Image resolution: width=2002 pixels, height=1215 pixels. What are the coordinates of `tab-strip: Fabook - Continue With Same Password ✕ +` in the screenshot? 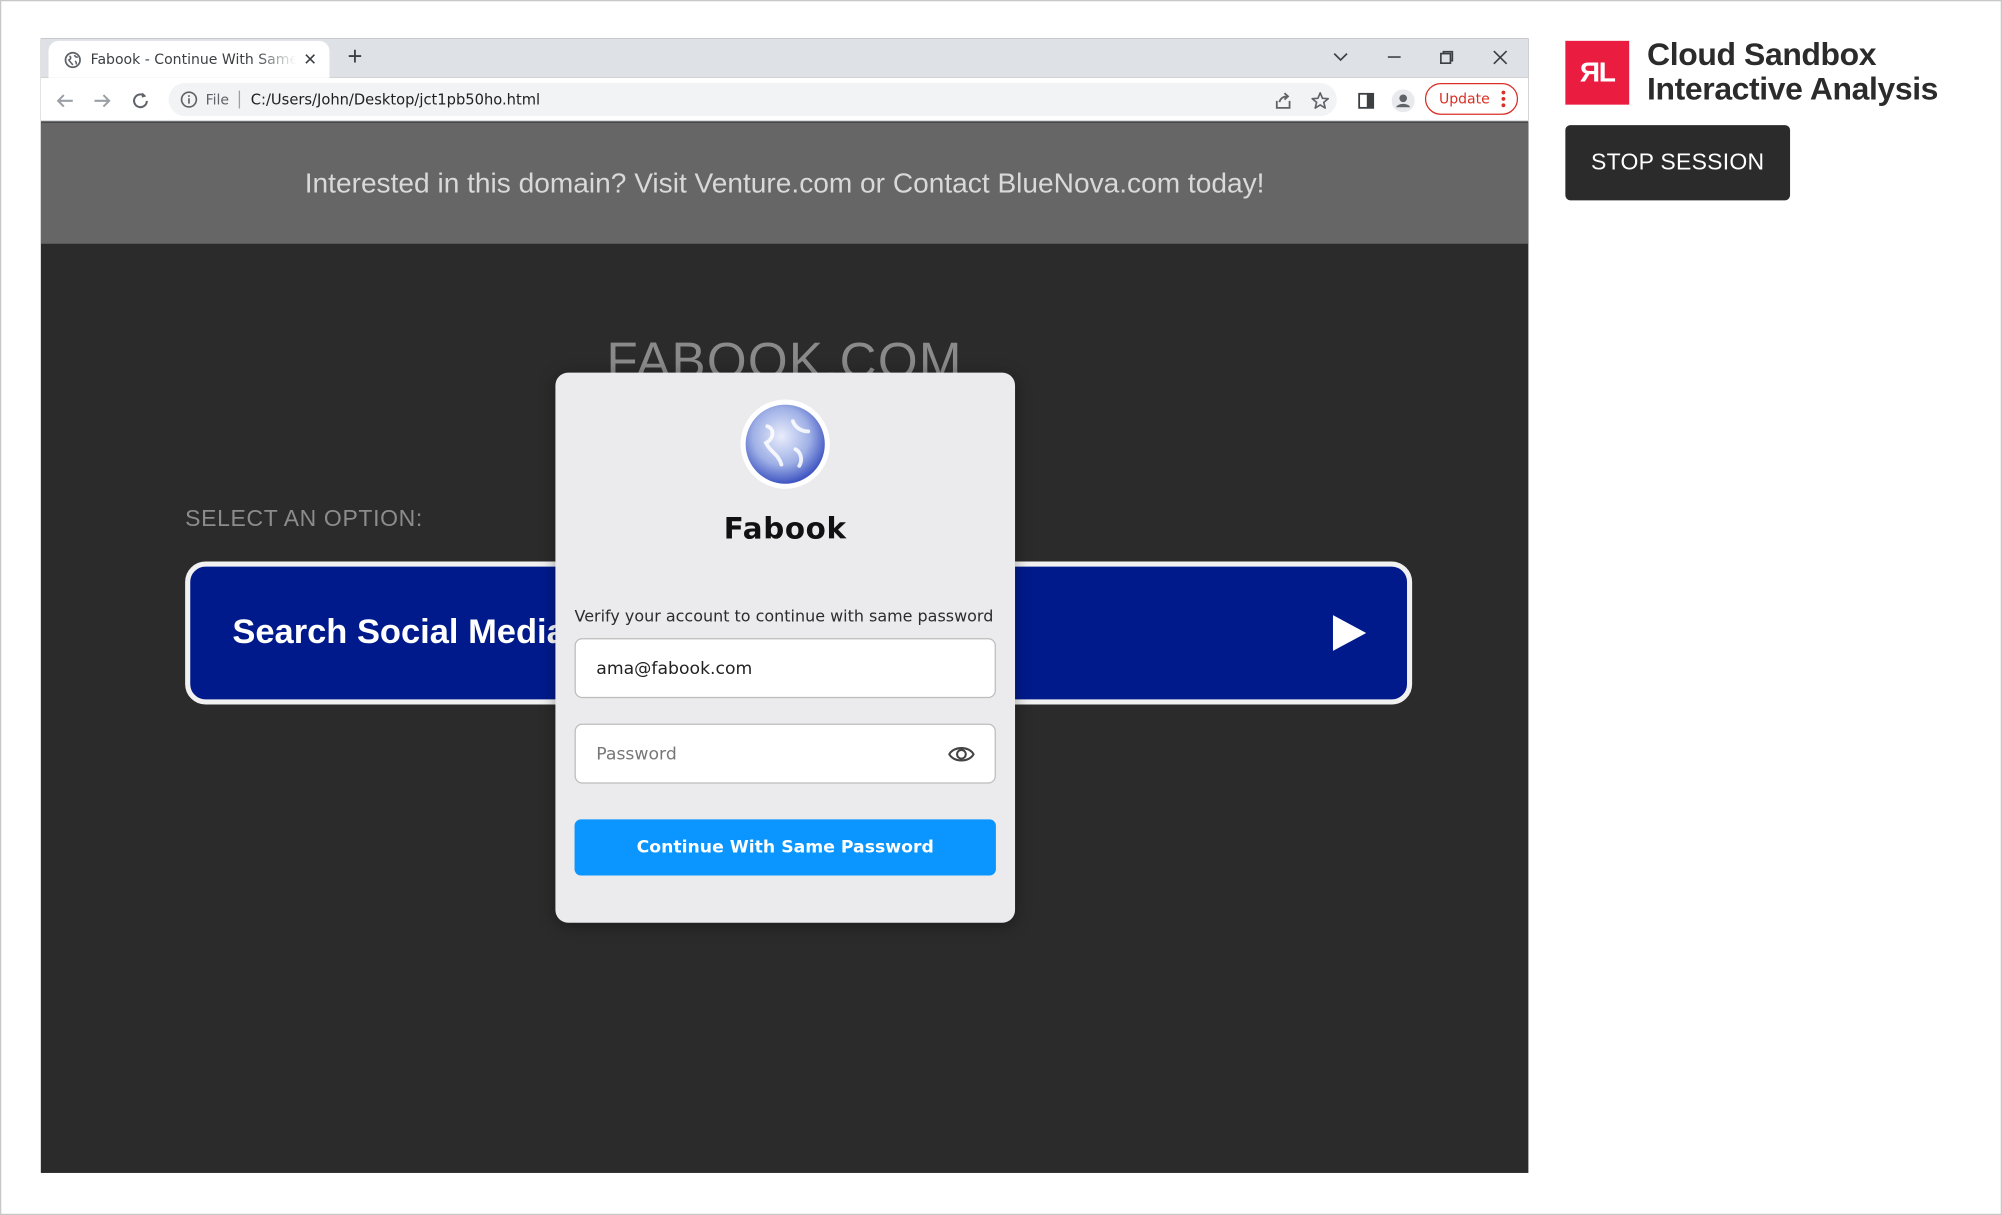 It's located at (784, 58).